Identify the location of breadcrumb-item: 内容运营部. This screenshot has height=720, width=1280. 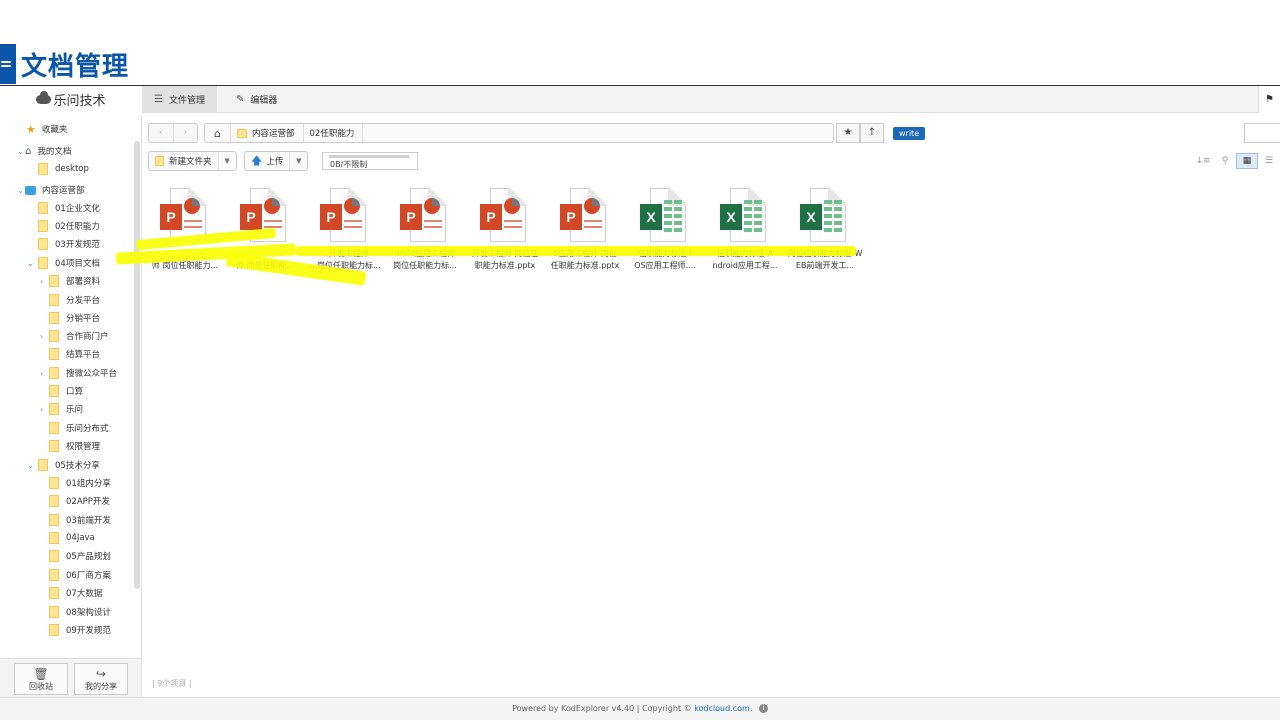
(267, 133).